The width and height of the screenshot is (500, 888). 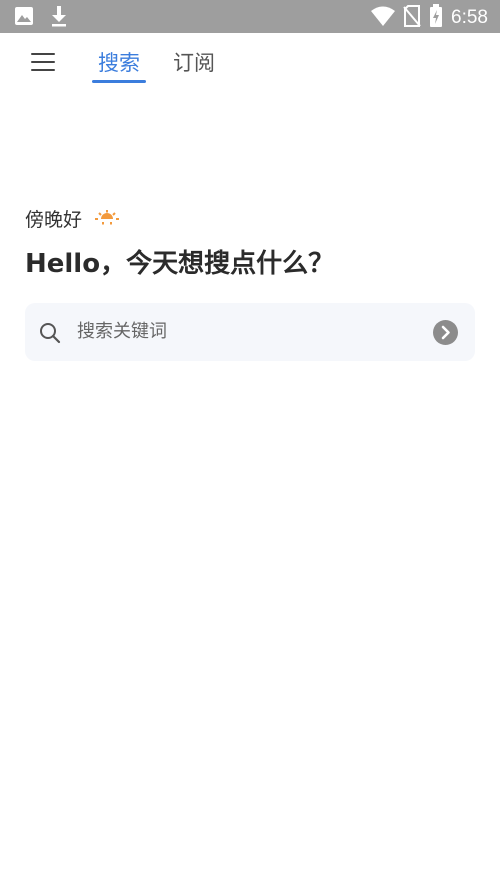 I want to click on search-icon, so click(x=50, y=333).